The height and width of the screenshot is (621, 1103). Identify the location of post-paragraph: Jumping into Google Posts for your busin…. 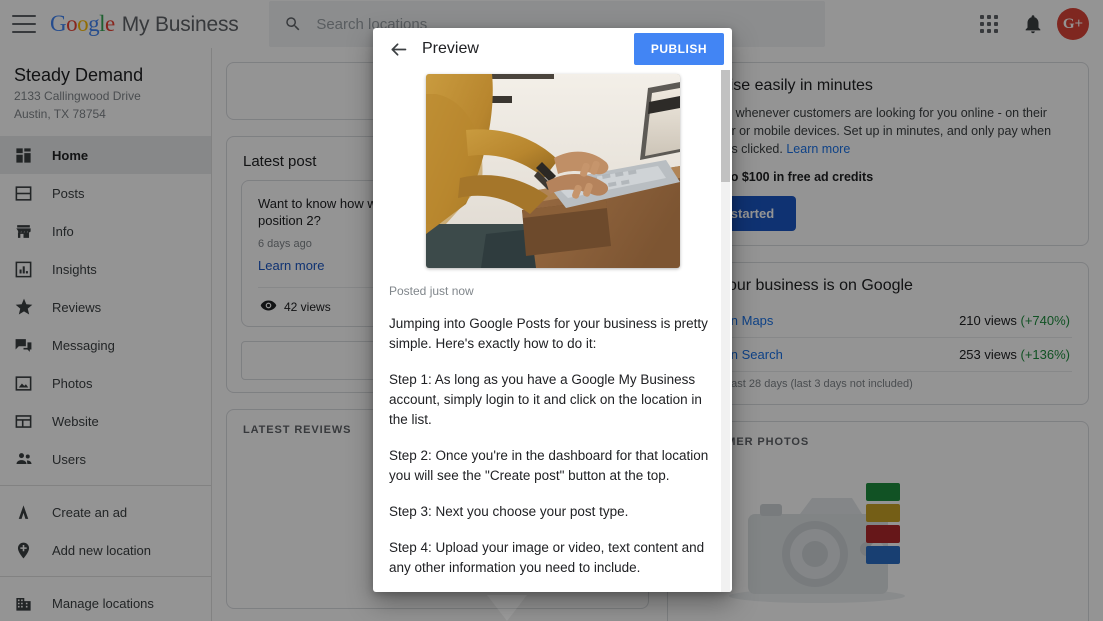
(548, 333).